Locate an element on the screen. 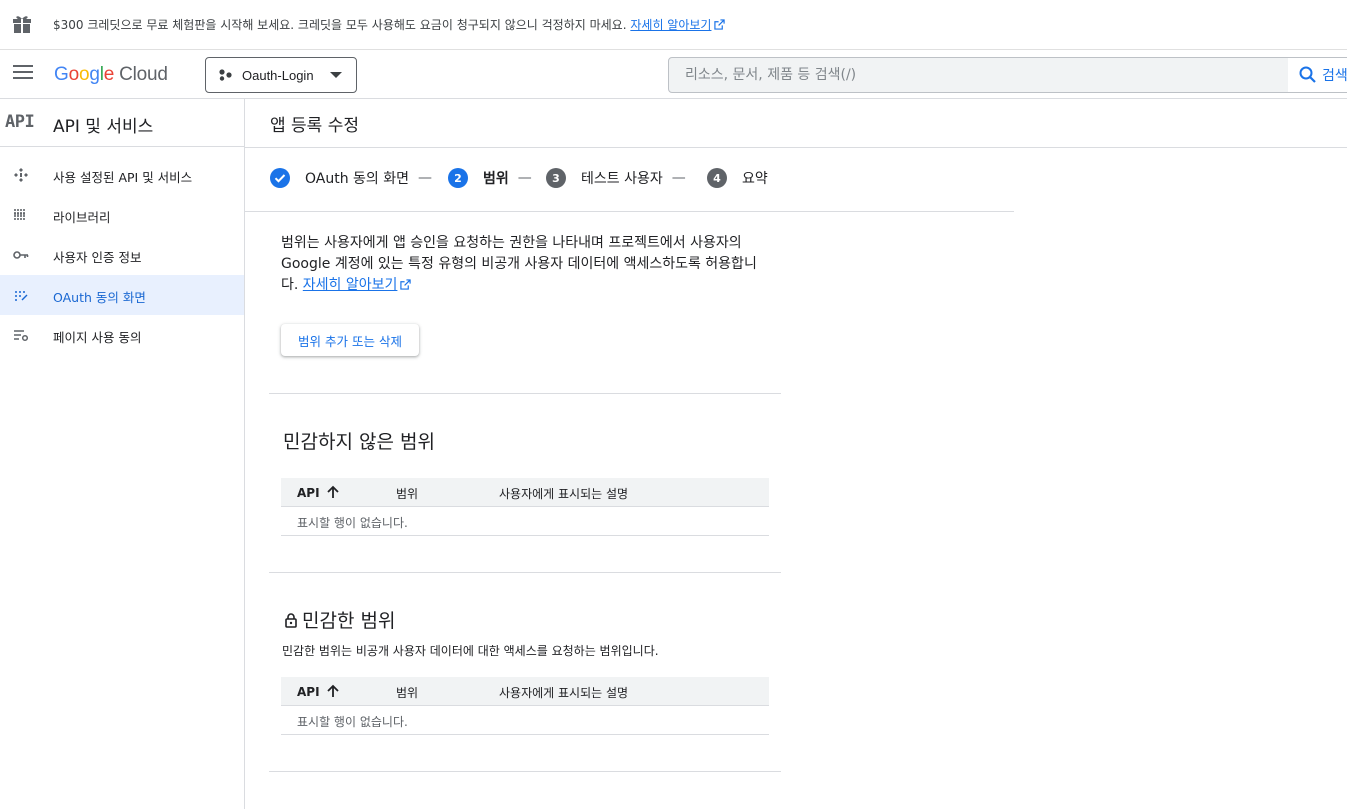  sidebar-item-library: 라이브러리 is located at coordinates (122, 215).